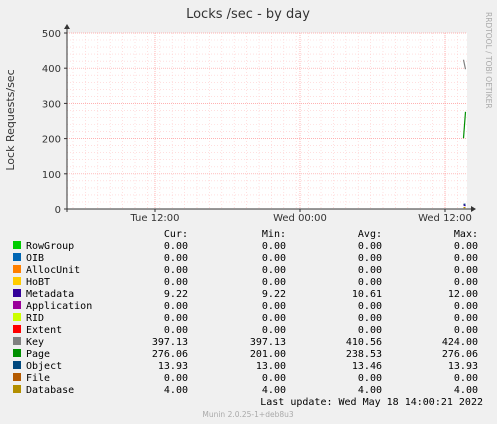 This screenshot has height=424, width=497. Describe the element at coordinates (50, 294) in the screenshot. I see `legend-series-name: Metadata` at that location.